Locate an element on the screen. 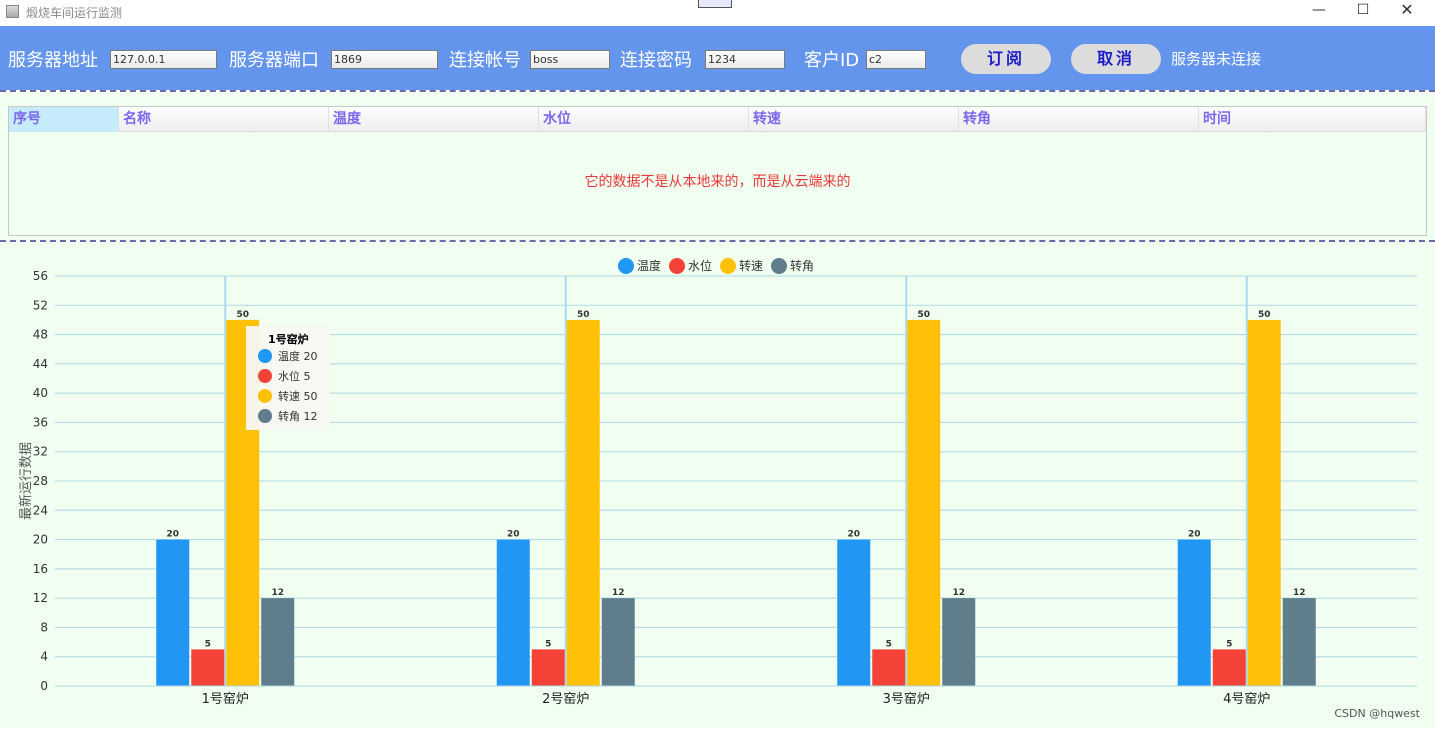 This screenshot has width=1435, height=732. y-tick-label: 48 is located at coordinates (40, 335).